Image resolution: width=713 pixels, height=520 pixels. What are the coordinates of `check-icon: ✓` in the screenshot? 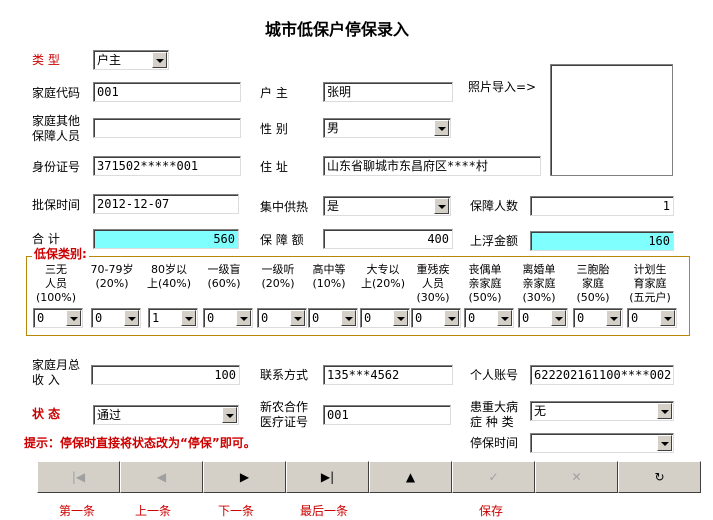 It's located at (493, 477).